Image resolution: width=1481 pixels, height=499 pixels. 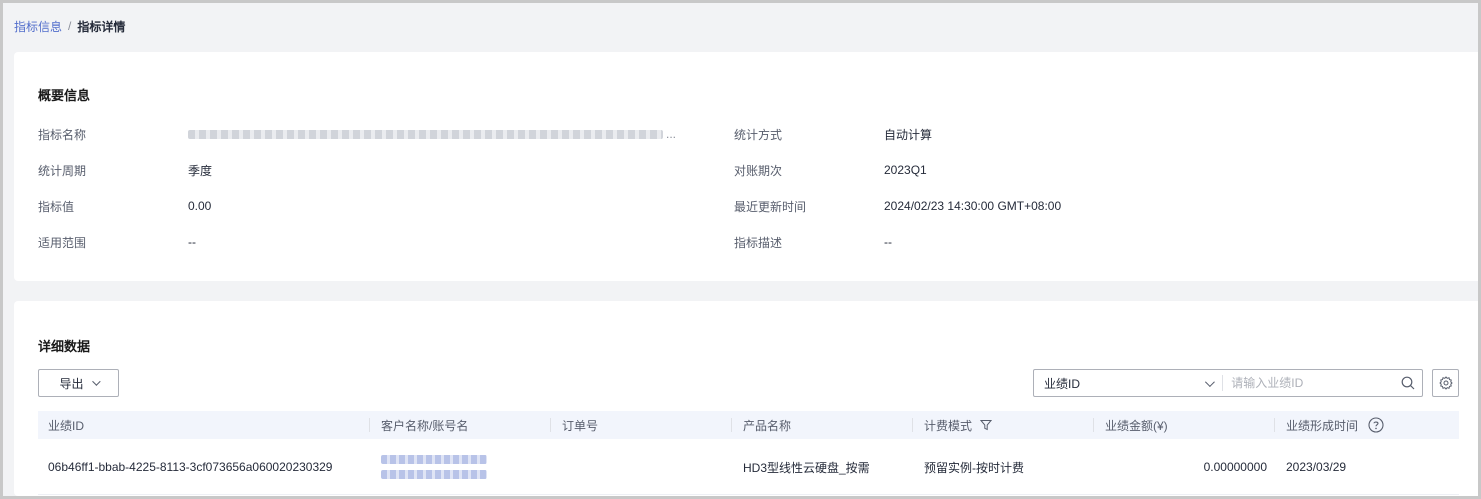 I want to click on info-row-stat-period: 统计周期 季度, so click(x=368, y=170).